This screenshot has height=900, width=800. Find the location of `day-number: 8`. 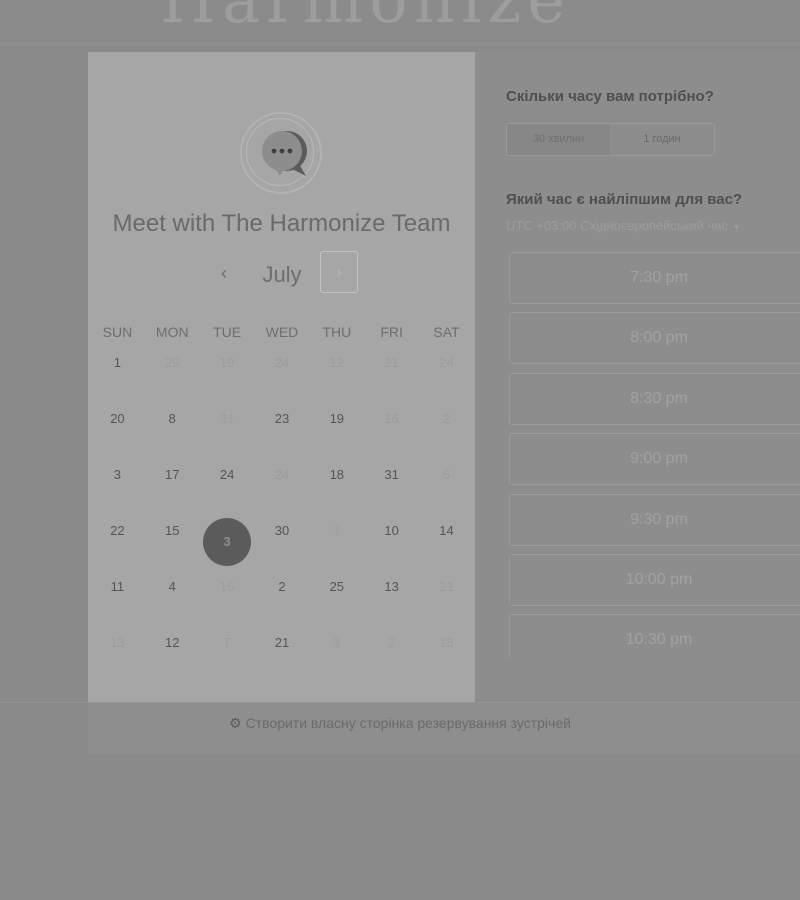

day-number: 8 is located at coordinates (172, 418).